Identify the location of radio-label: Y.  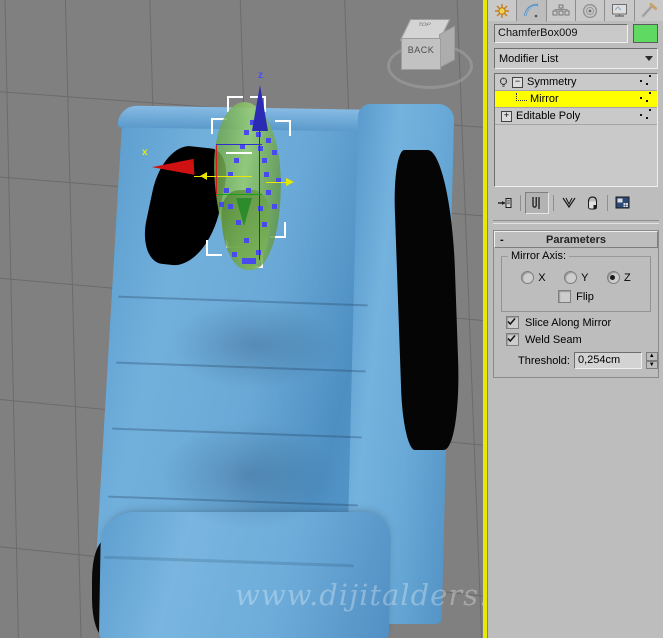
(585, 277).